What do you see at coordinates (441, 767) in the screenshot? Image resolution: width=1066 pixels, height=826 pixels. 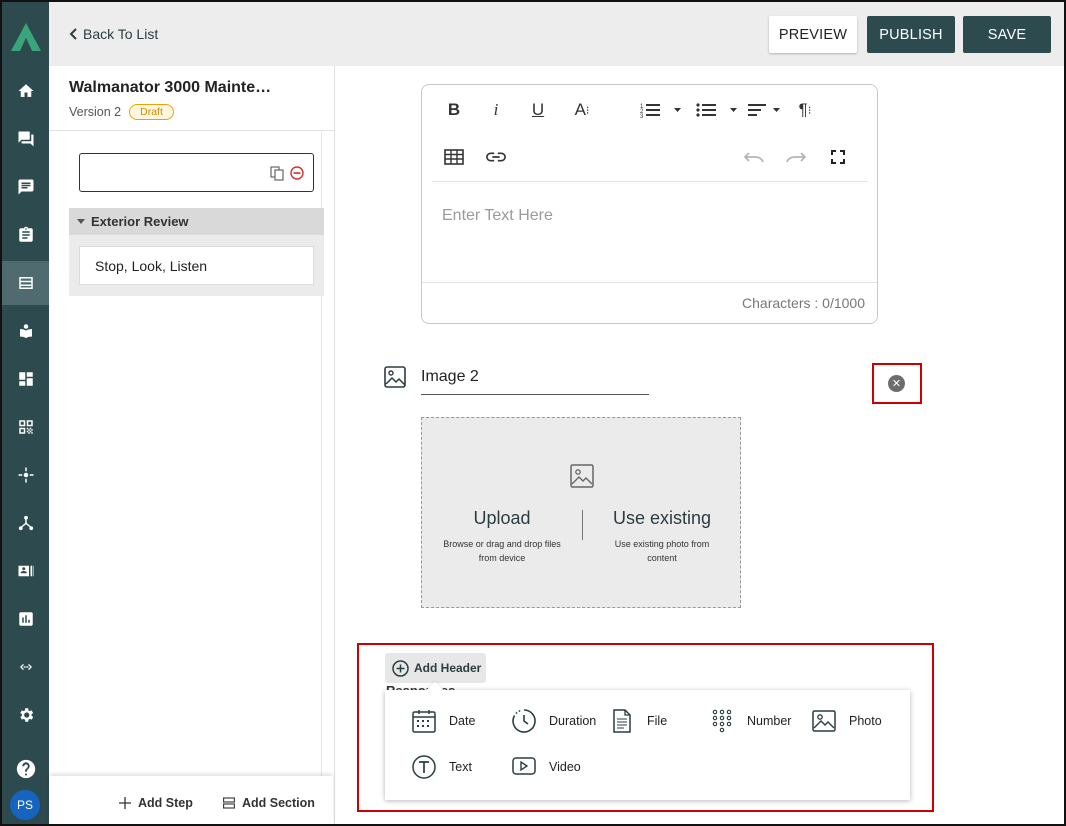 I see `menu-item-text: Text` at bounding box center [441, 767].